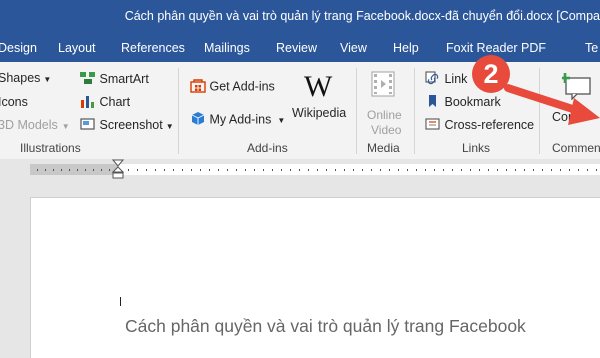  Describe the element at coordinates (433, 79) in the screenshot. I see `link-icon` at that location.